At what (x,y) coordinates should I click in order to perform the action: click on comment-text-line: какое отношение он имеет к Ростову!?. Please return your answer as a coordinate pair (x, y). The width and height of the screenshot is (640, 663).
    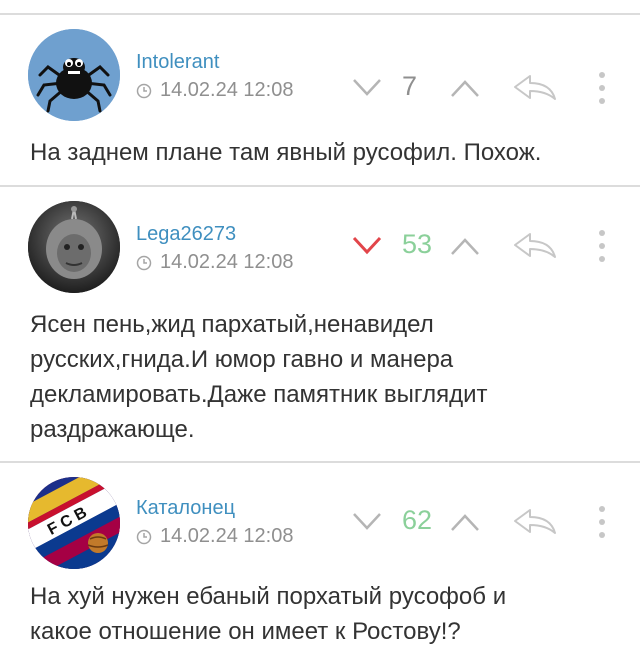
    Looking at the image, I should click on (245, 631).